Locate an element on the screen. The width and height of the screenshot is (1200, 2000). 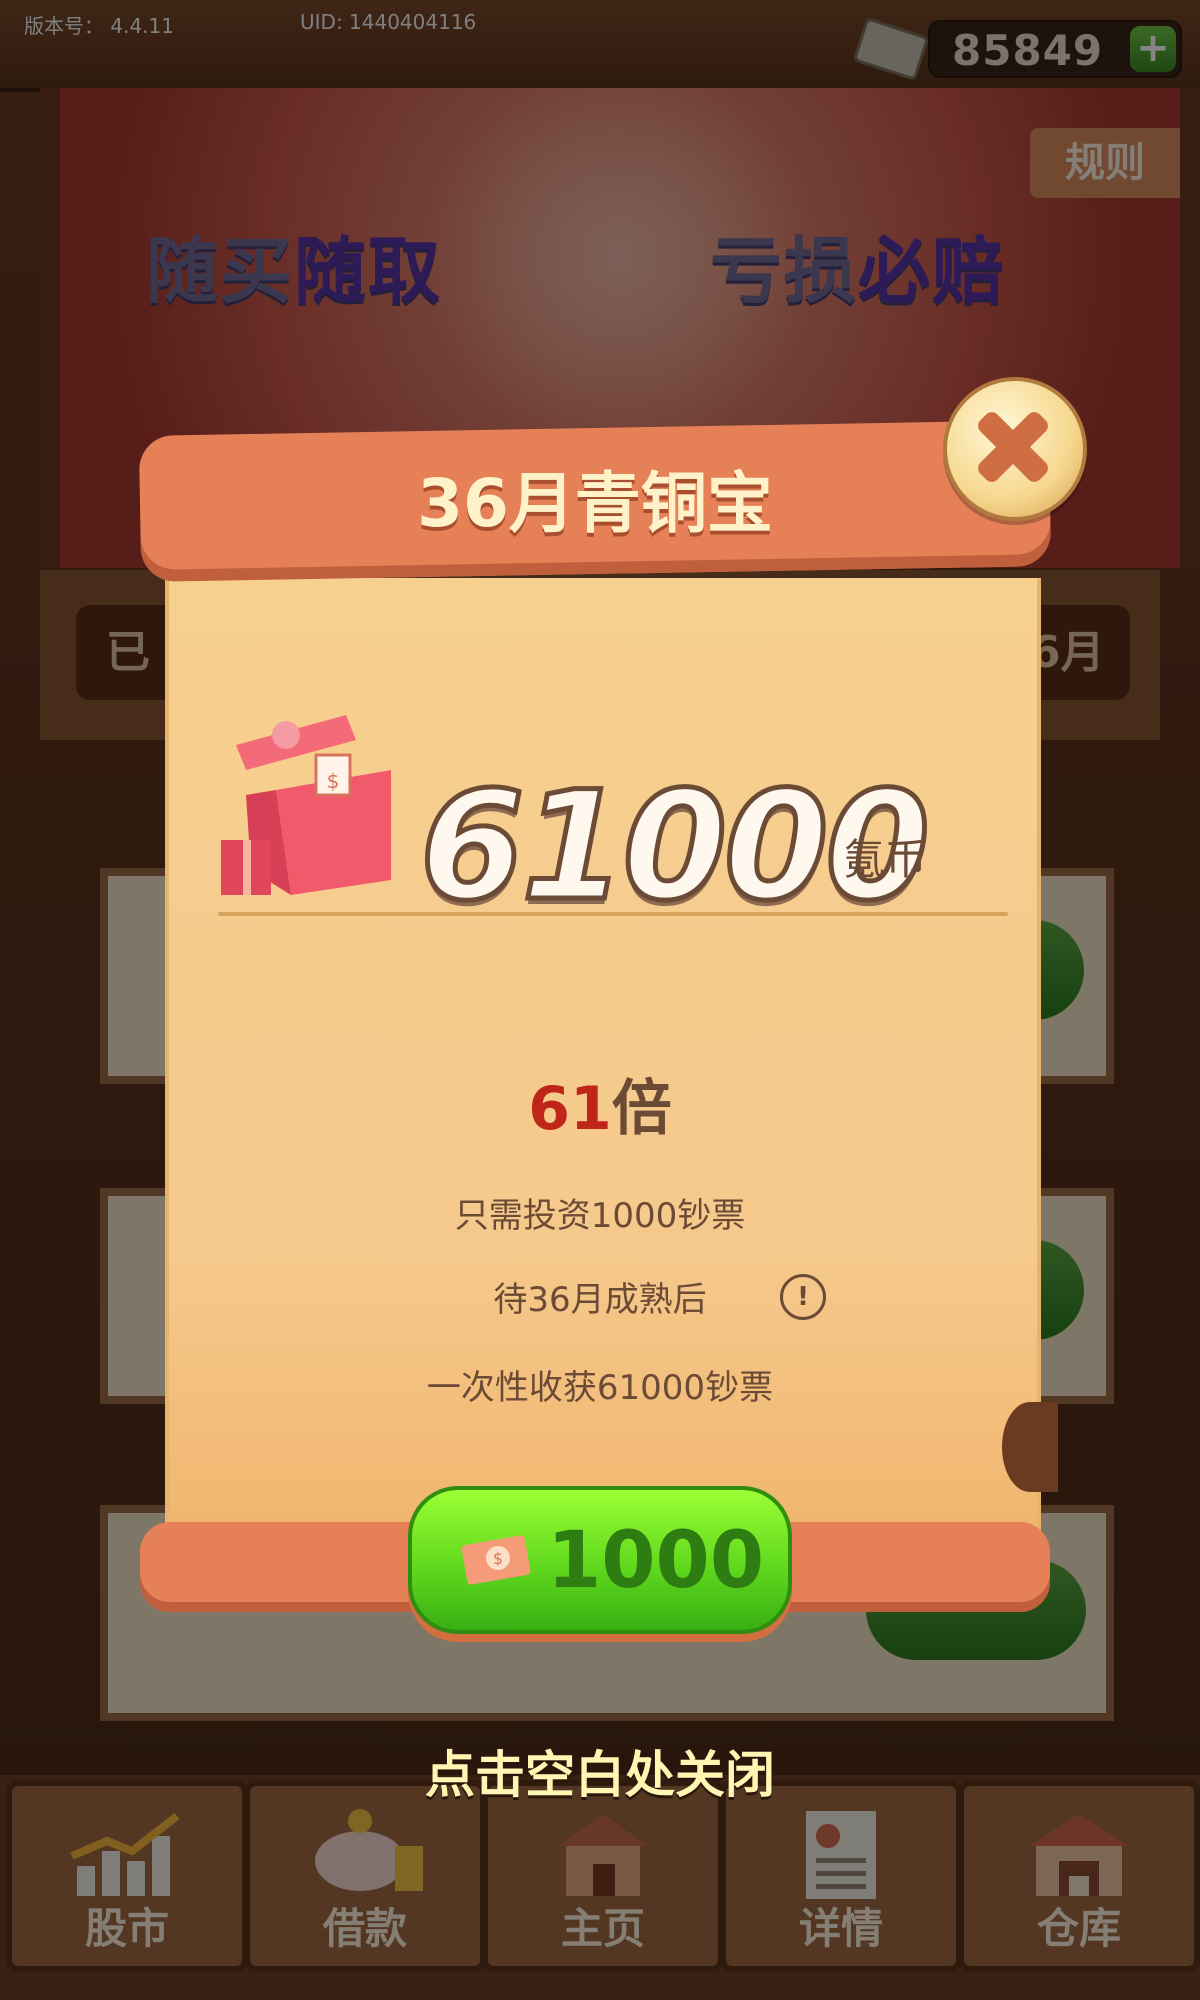
buy-button: $ 1000 is located at coordinates (600, 1560).